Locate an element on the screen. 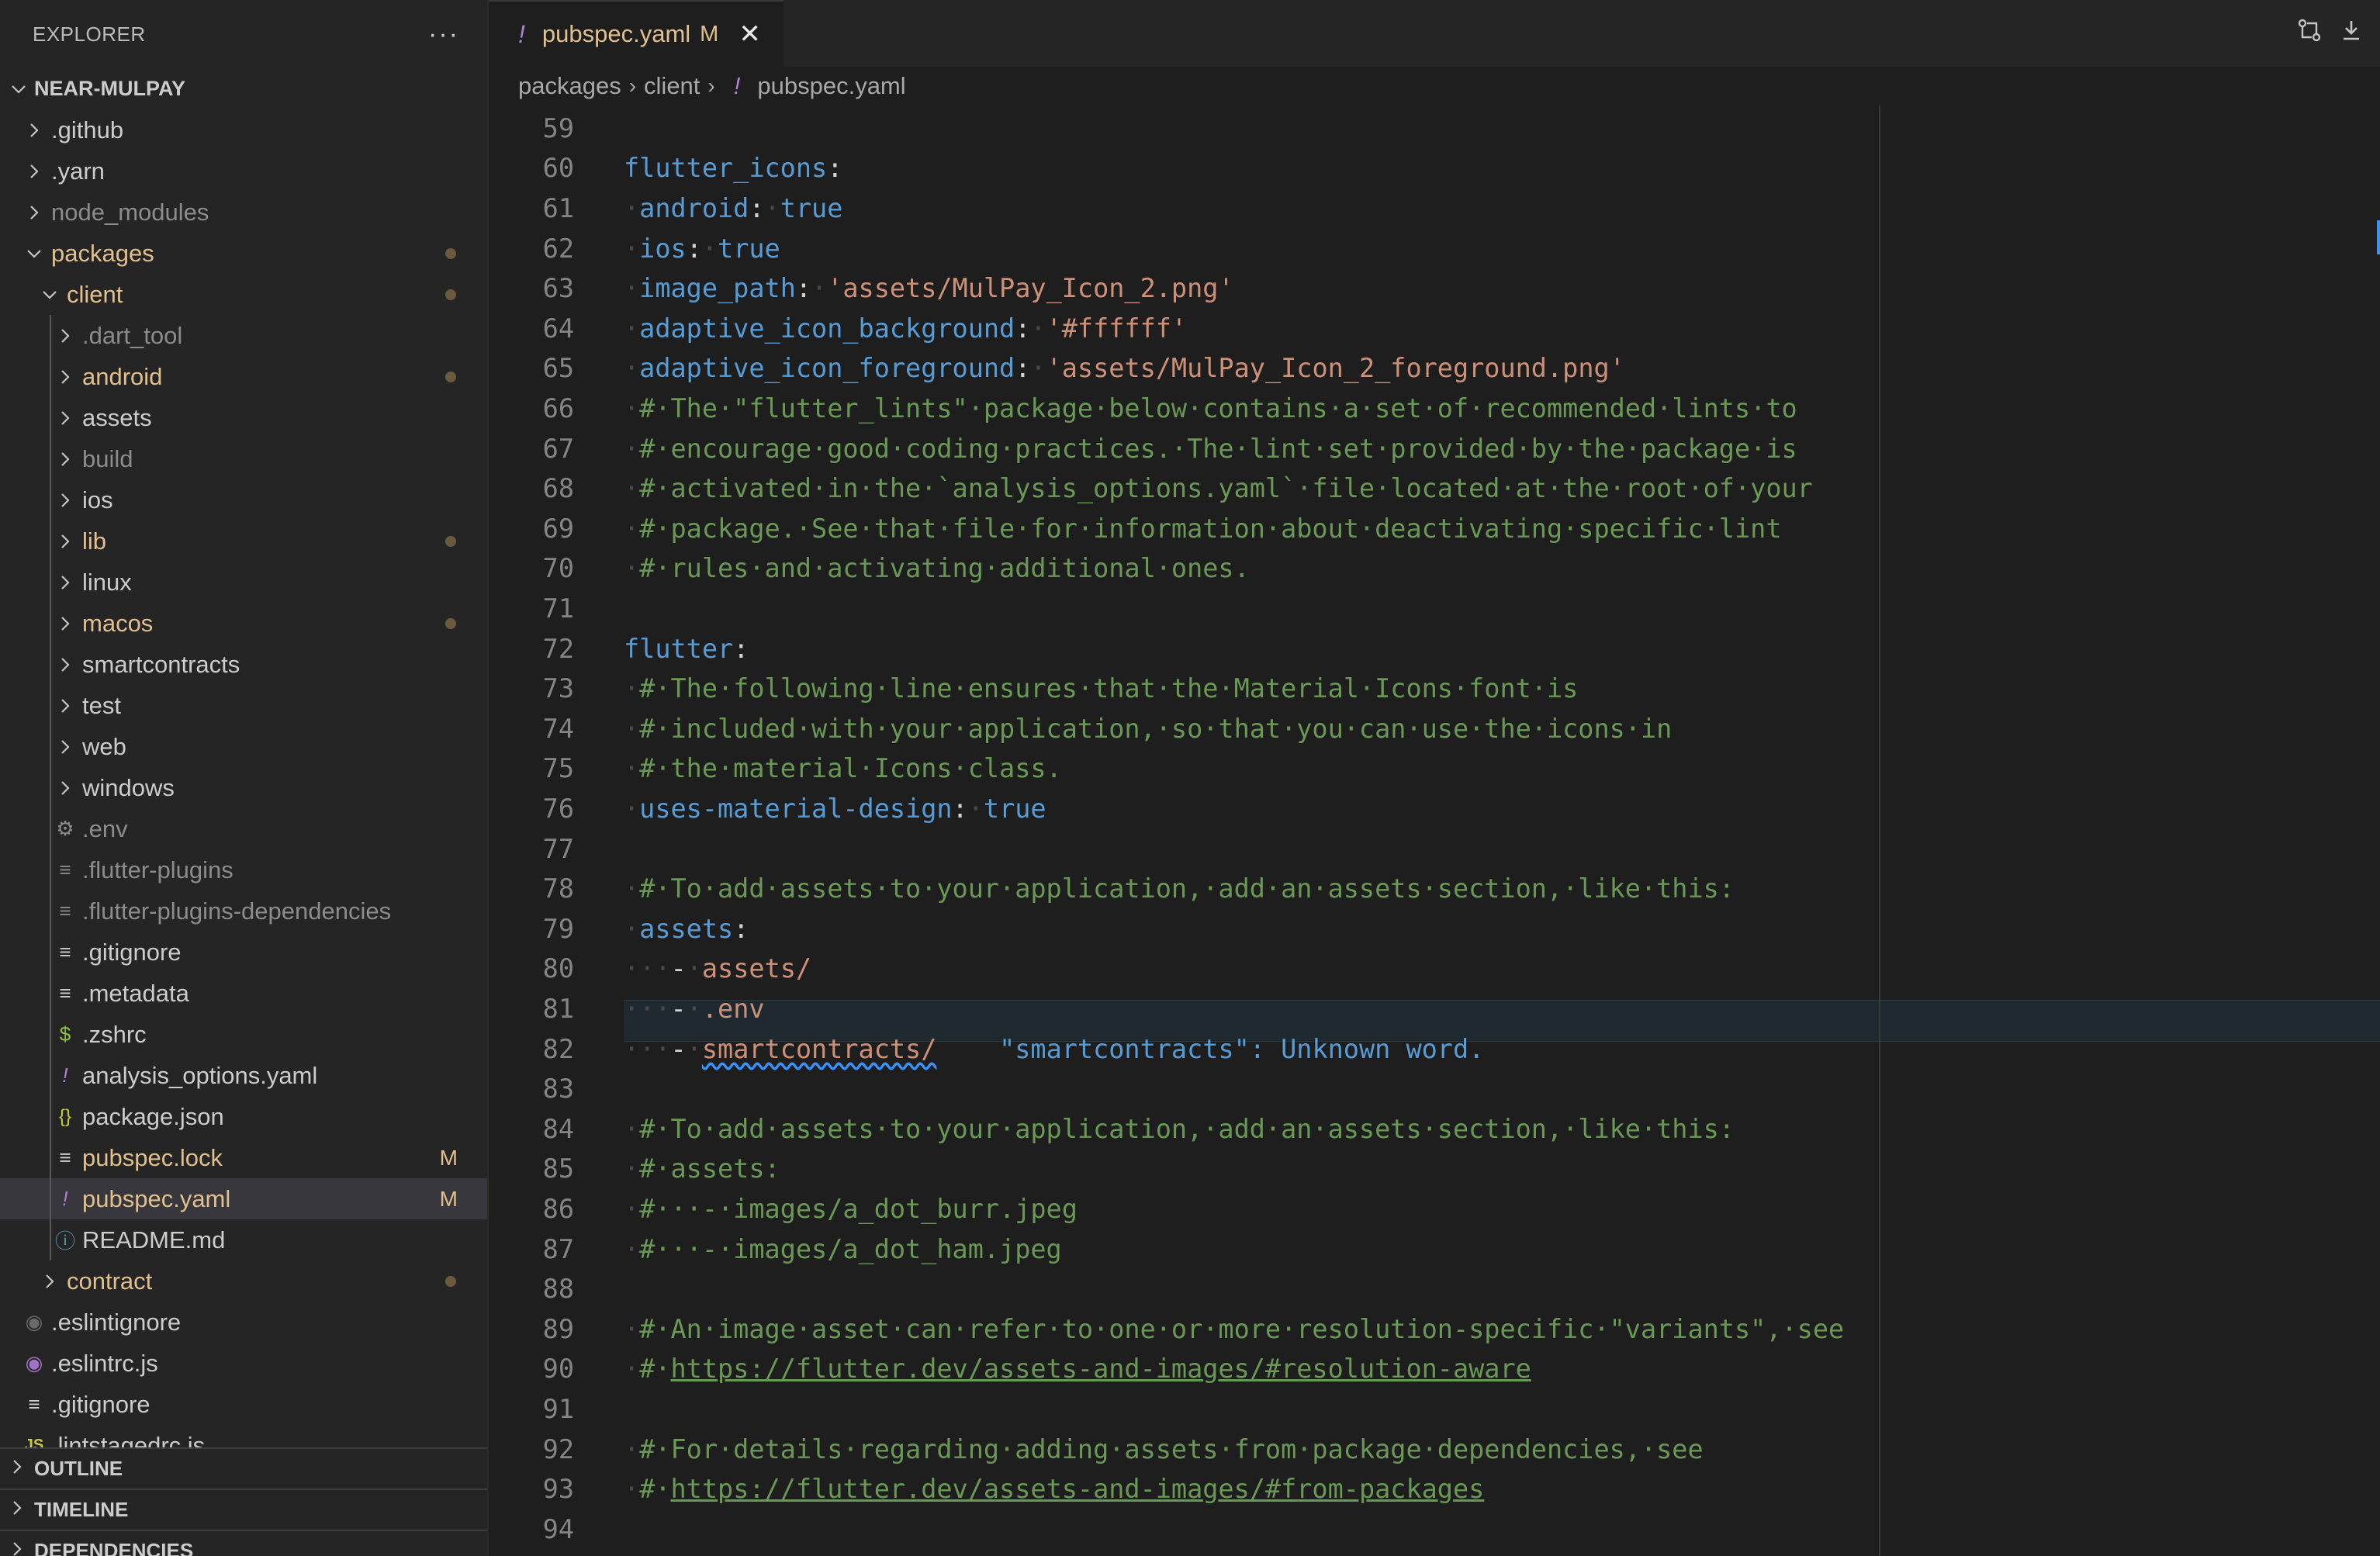 Image resolution: width=2380 pixels, height=1556 pixels. file-item: ≡ .metadata is located at coordinates (244, 993).